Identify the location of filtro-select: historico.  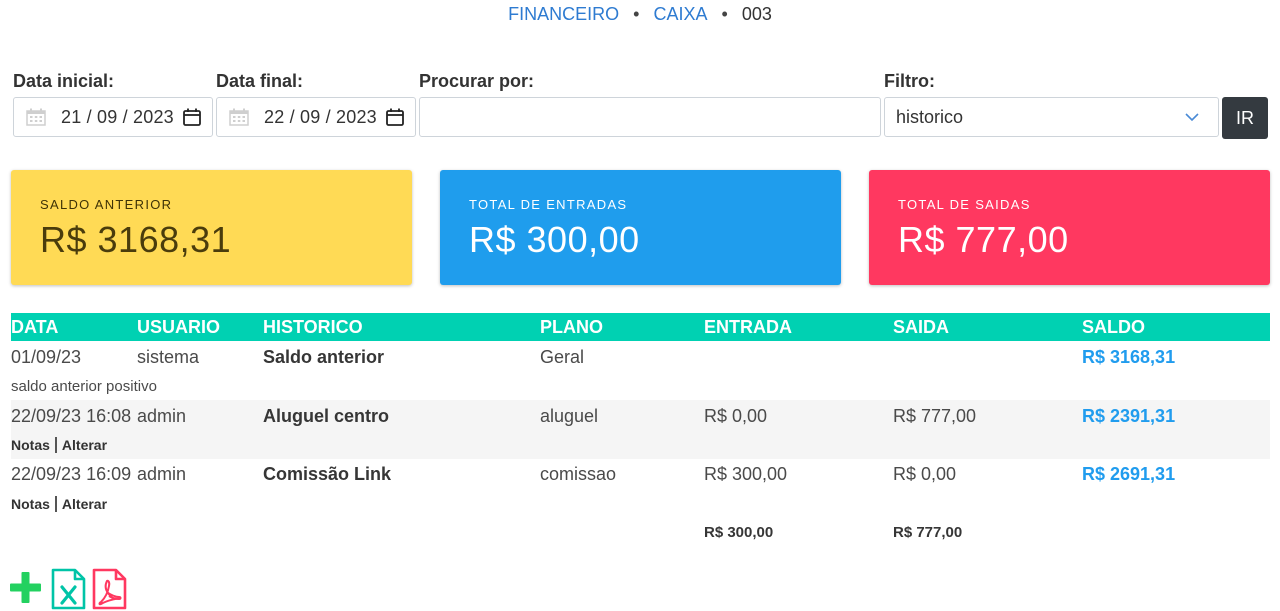
(1051, 117).